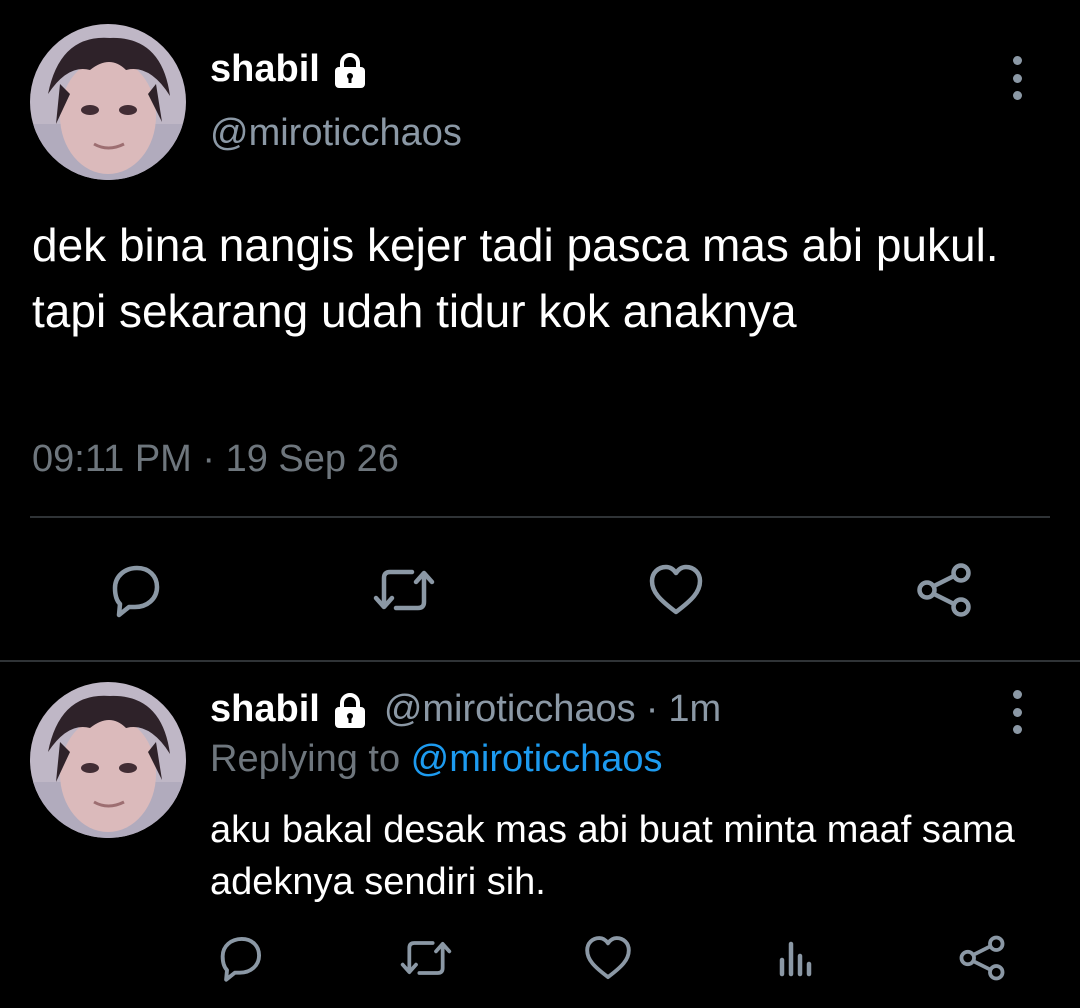  Describe the element at coordinates (215, 459) in the screenshot. I see `tweet-timestamp: 09:11 PM · 19 Sep 26` at that location.